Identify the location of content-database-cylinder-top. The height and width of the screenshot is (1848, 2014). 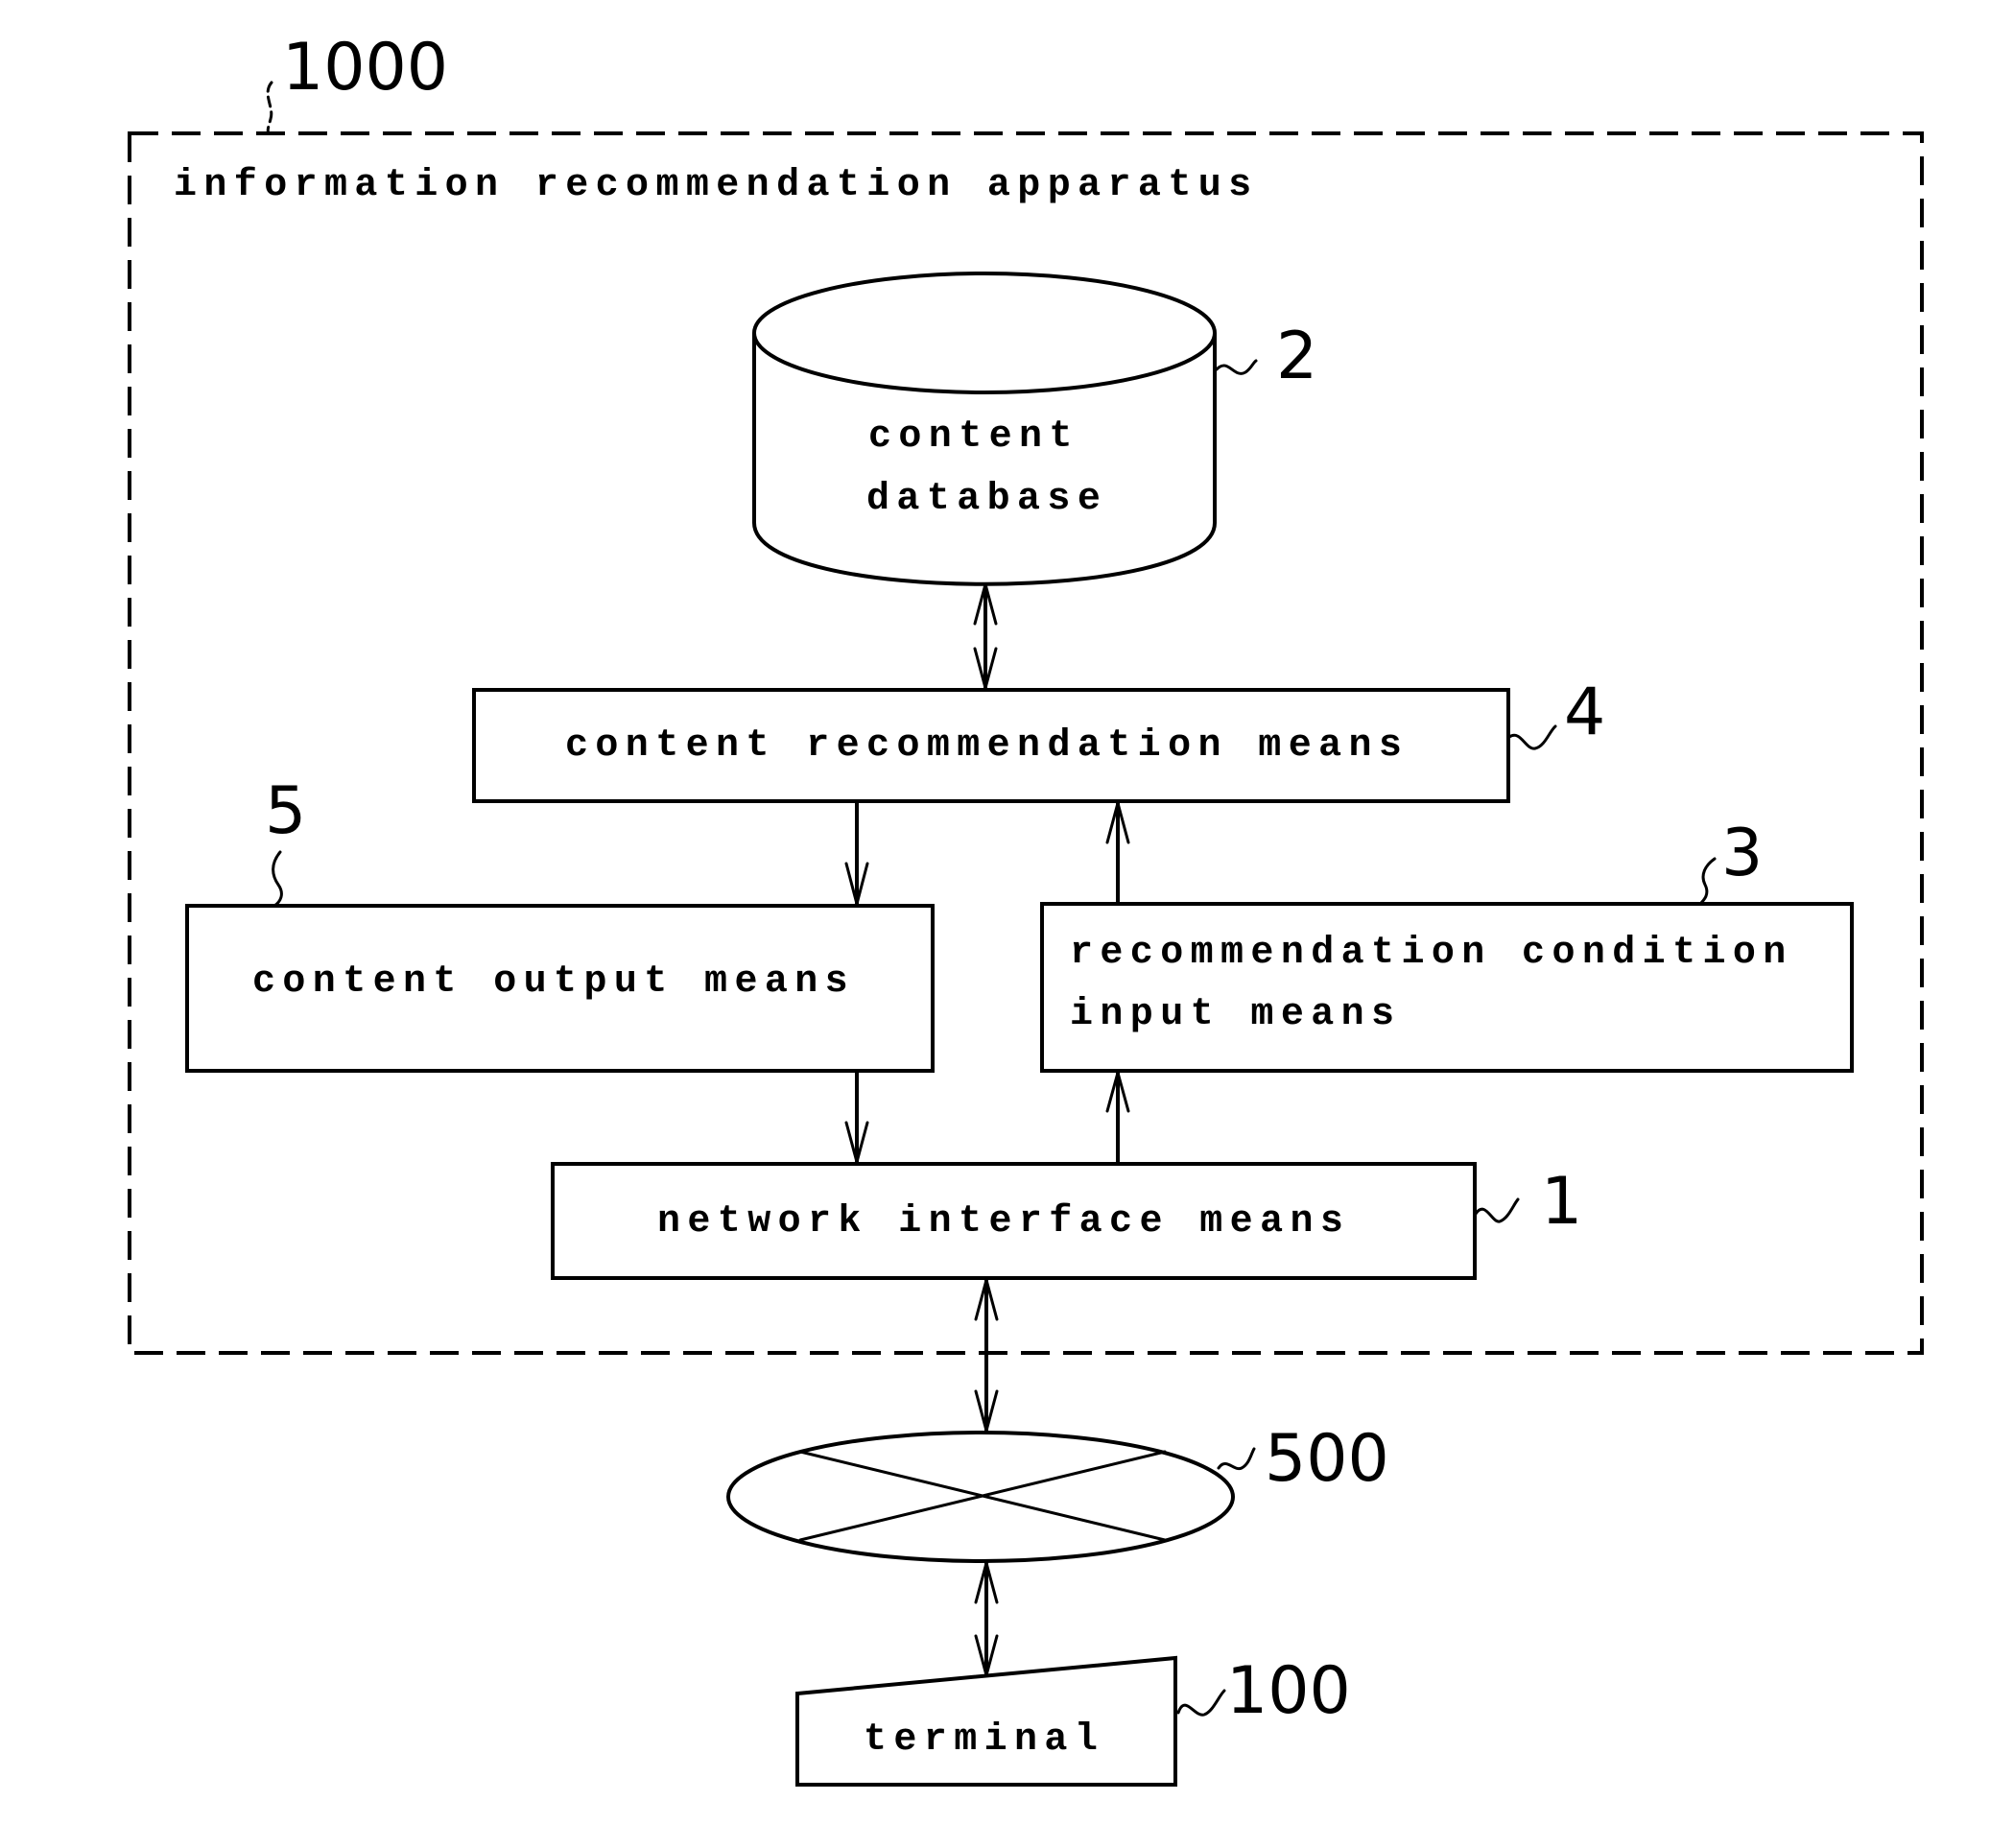
(984, 333).